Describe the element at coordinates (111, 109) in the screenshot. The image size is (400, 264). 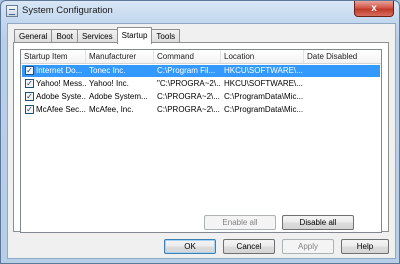
I see `cell-manufacturer: McAfee, Inc.` at that location.